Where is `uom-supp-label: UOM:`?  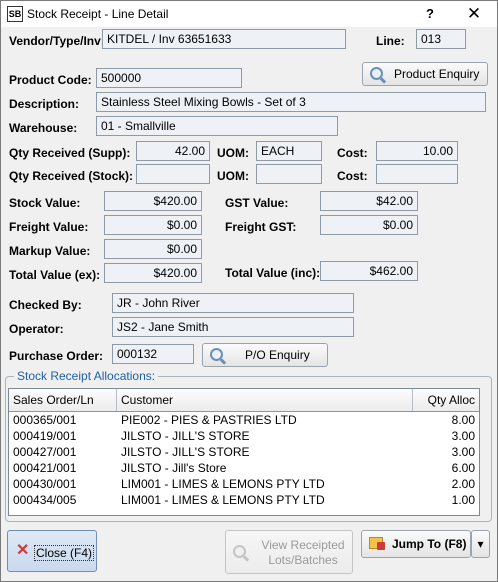 uom-supp-label: UOM: is located at coordinates (233, 153).